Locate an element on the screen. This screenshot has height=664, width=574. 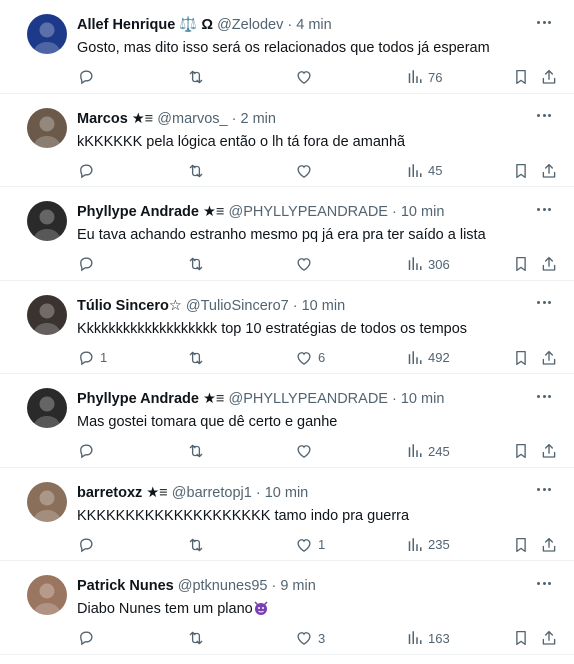
author-name: barretoxz ★≡ is located at coordinates (122, 493).